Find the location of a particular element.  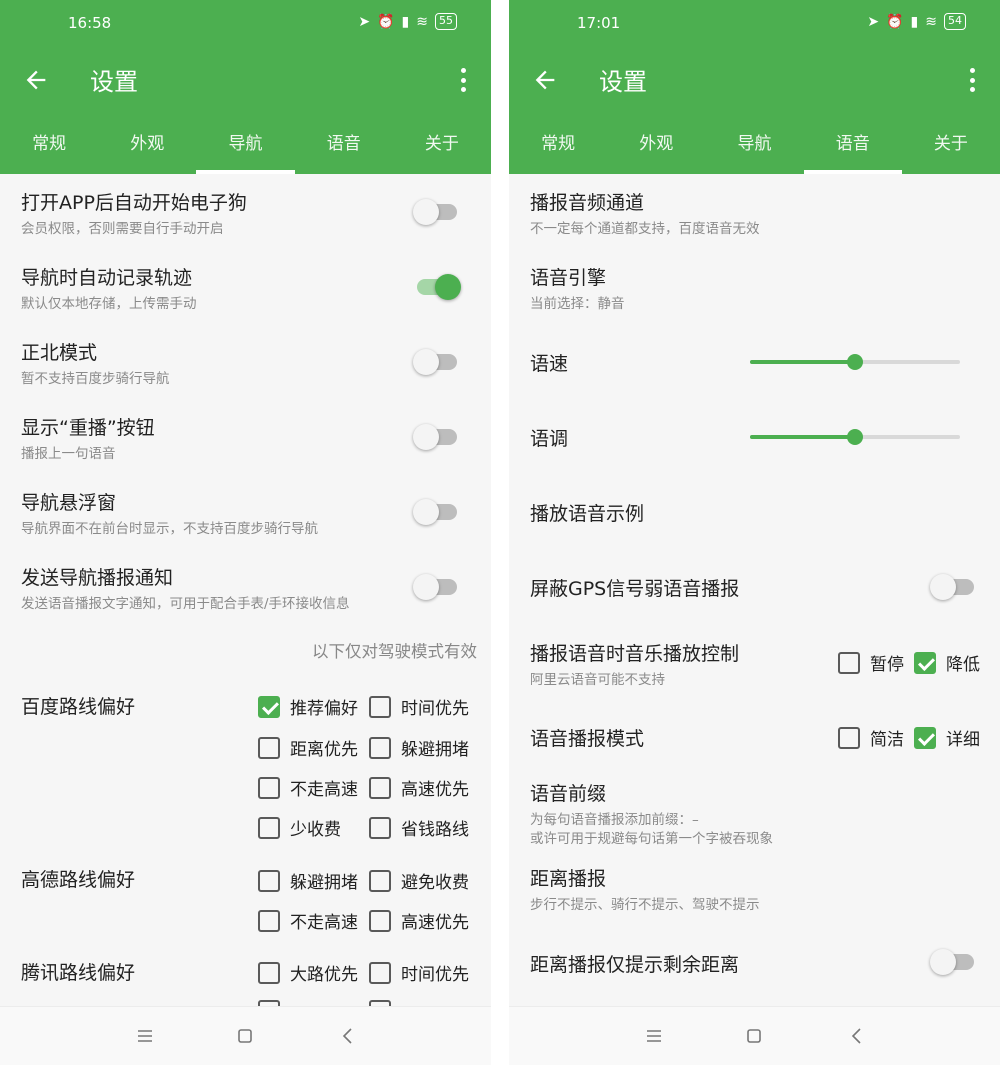

checkbox-baidu-less-toll: 少收费 is located at coordinates (299, 827).